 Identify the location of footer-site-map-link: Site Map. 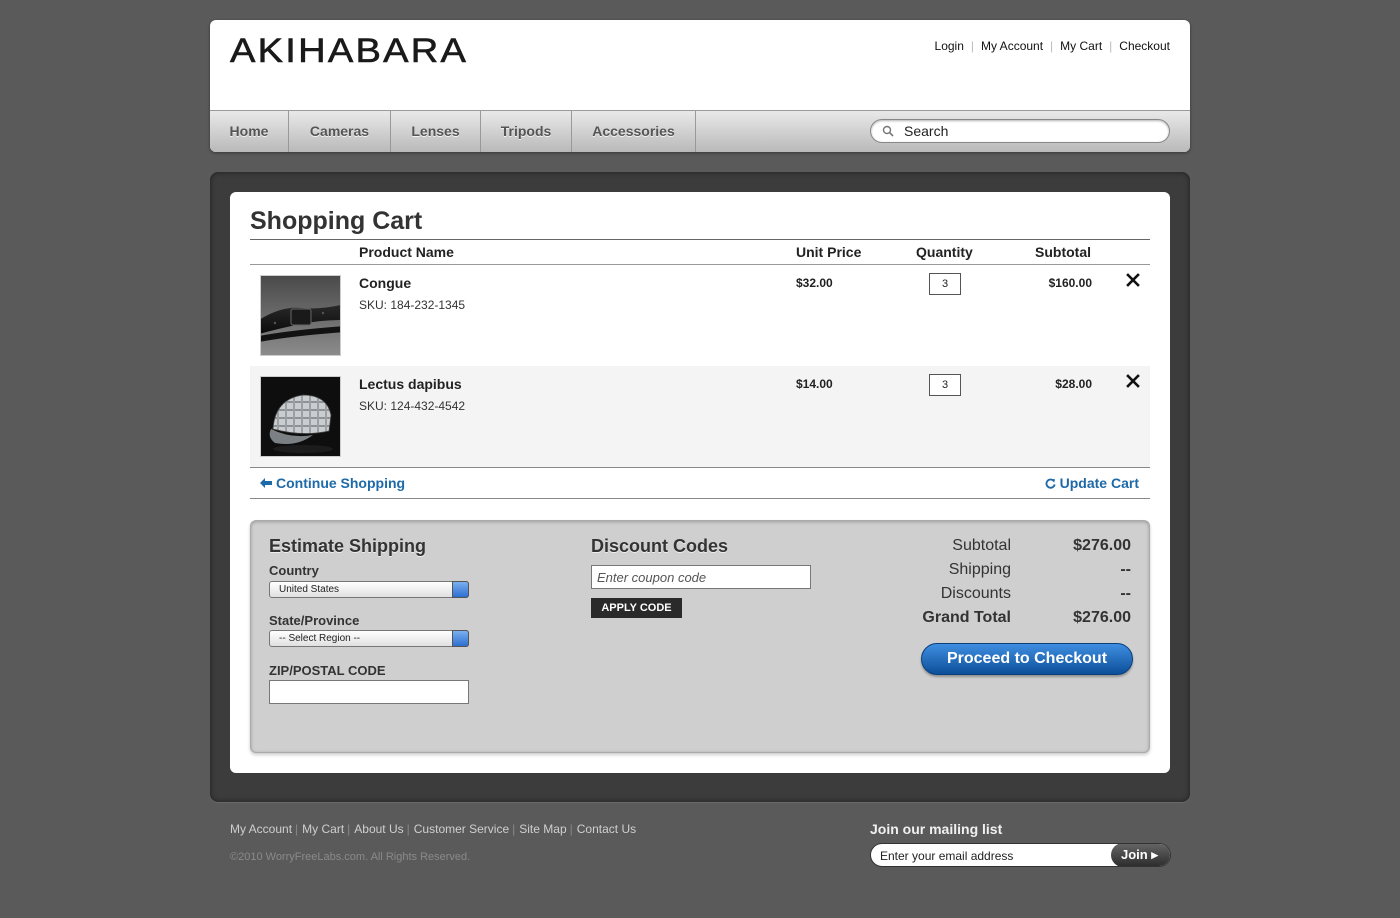
(542, 829).